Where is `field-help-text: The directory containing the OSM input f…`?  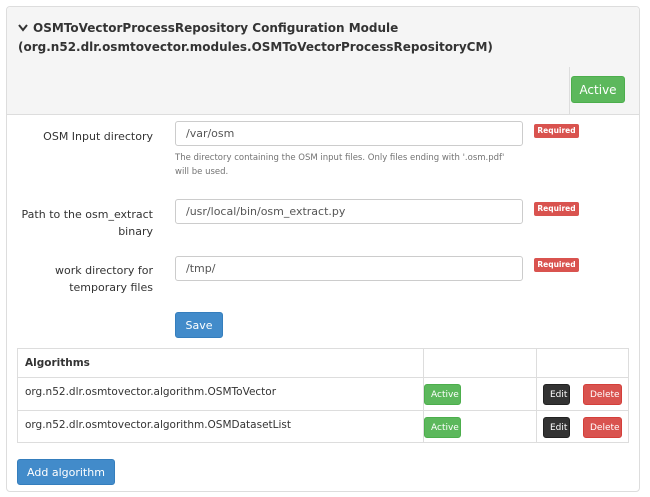
field-help-text: The directory containing the OSM input f… is located at coordinates (340, 165).